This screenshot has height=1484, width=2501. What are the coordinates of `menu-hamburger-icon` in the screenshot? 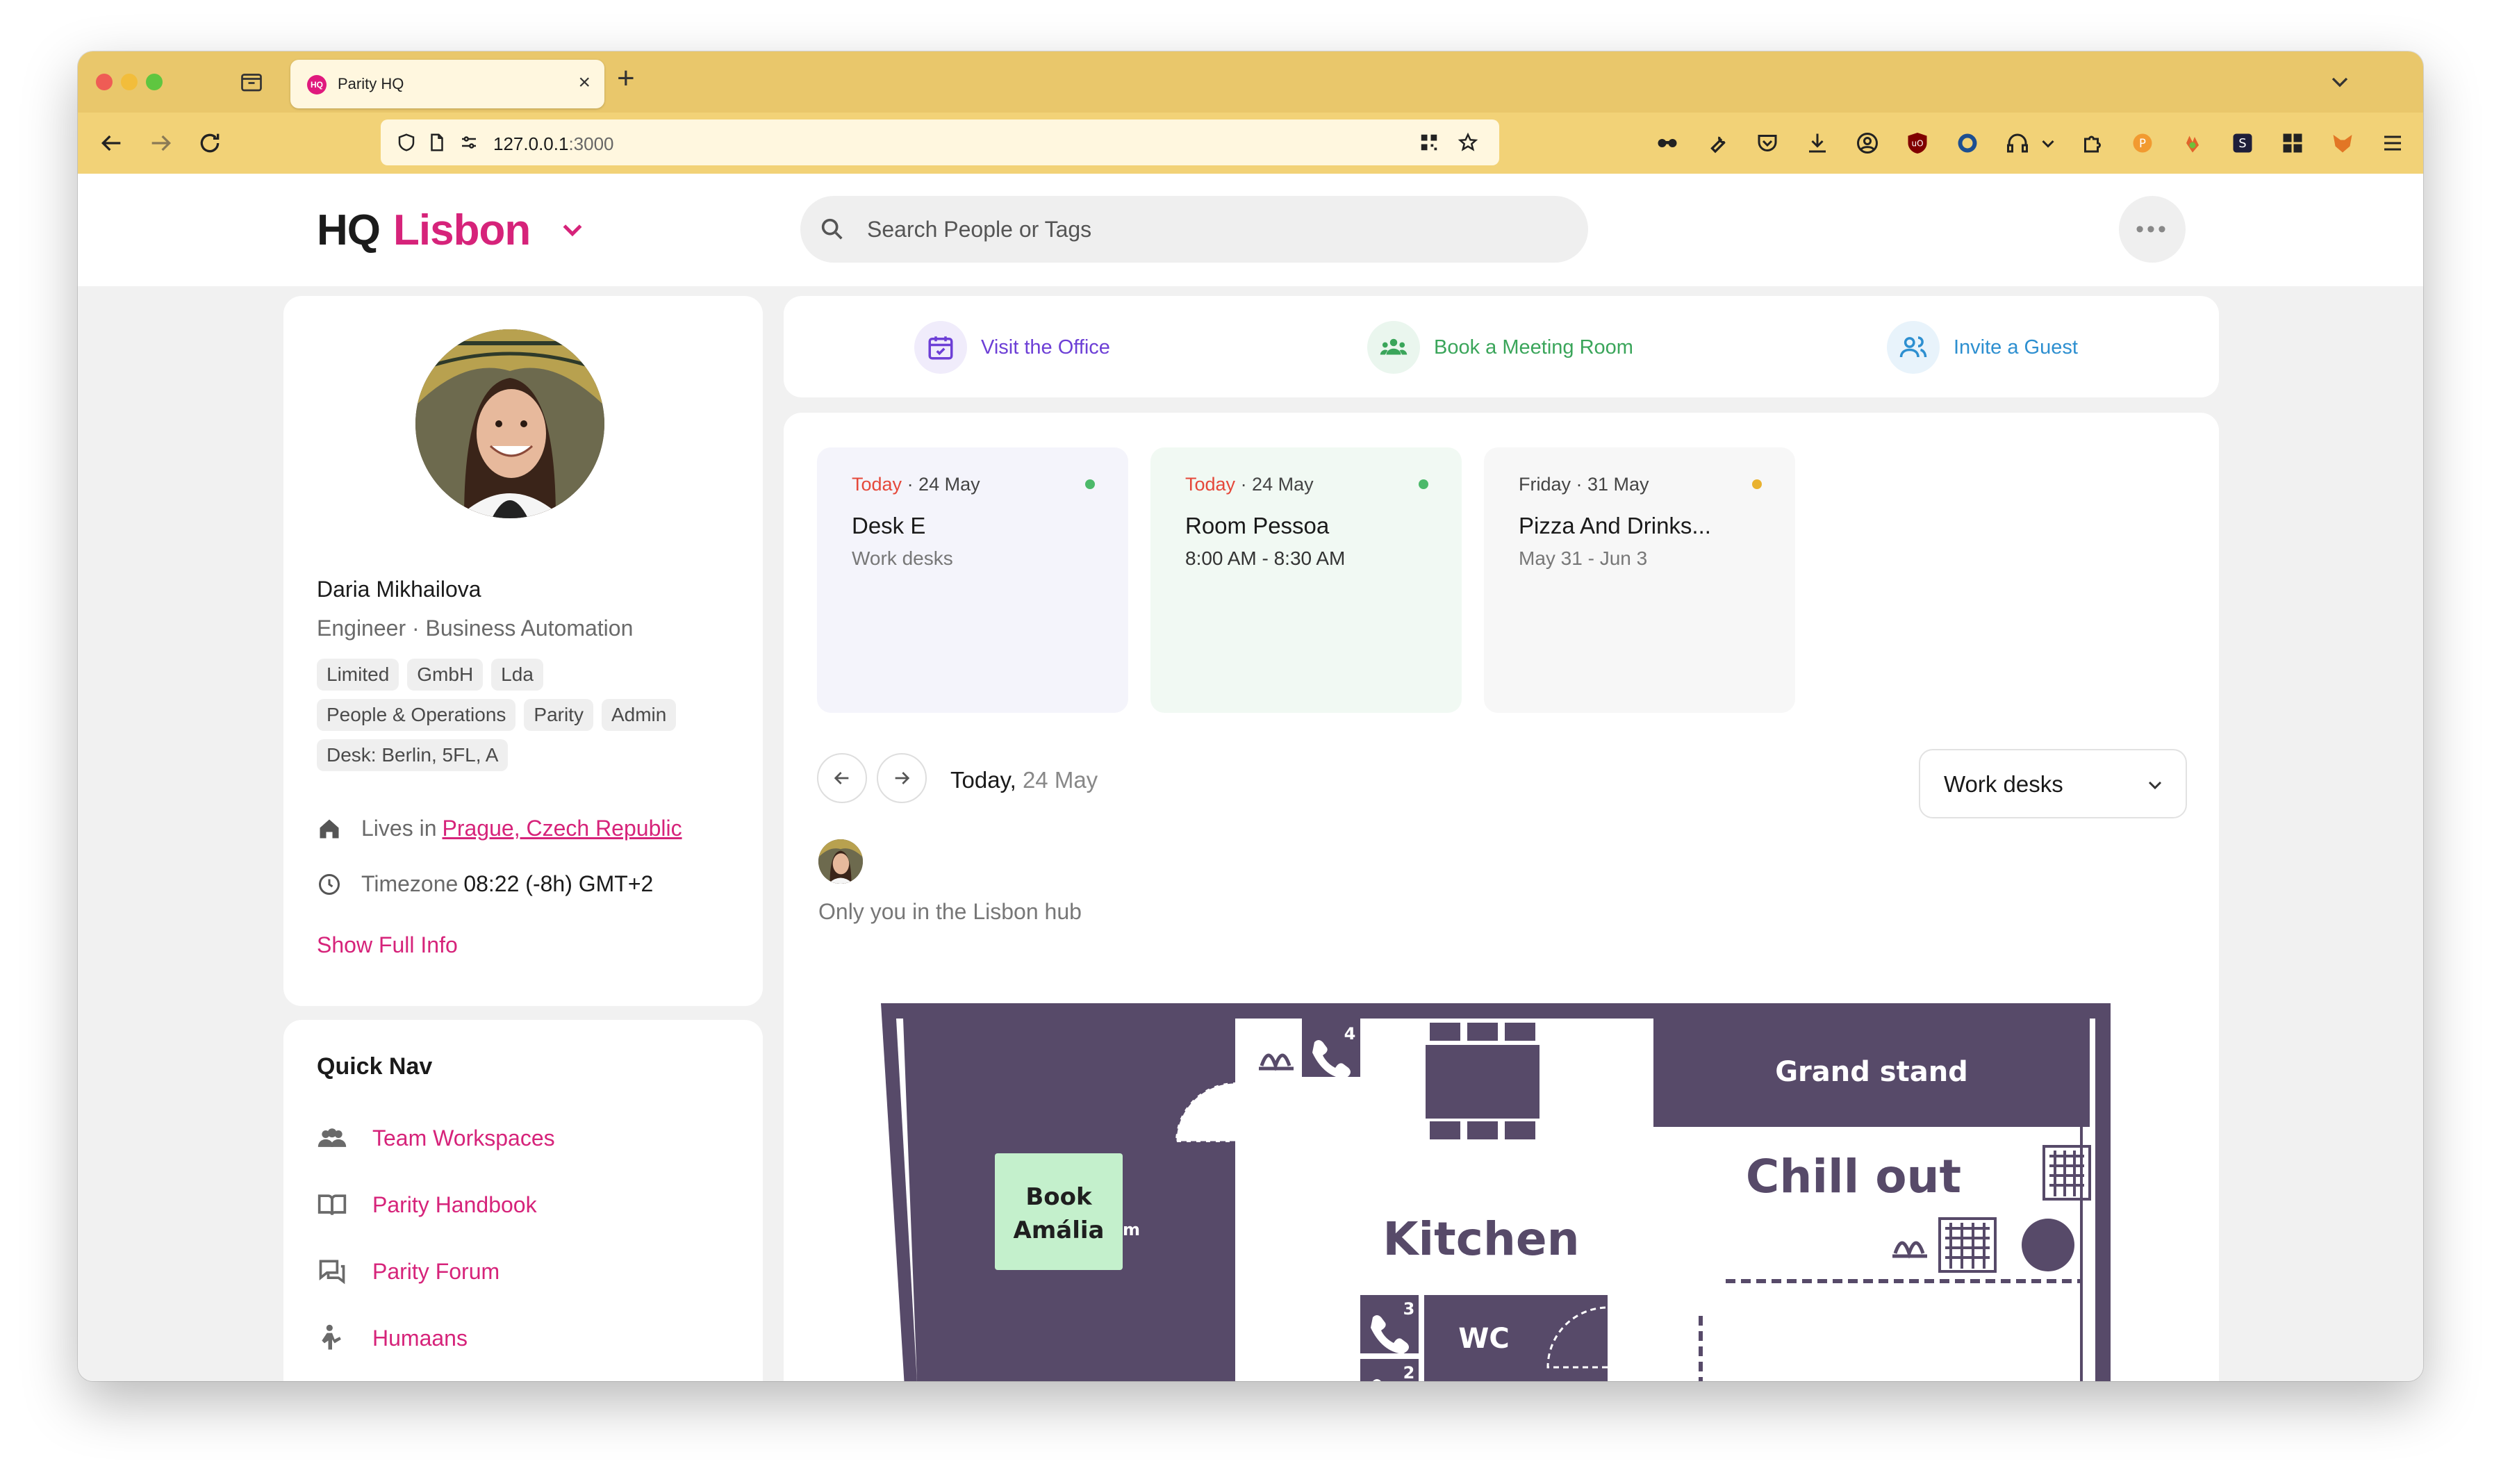 It's located at (2392, 143).